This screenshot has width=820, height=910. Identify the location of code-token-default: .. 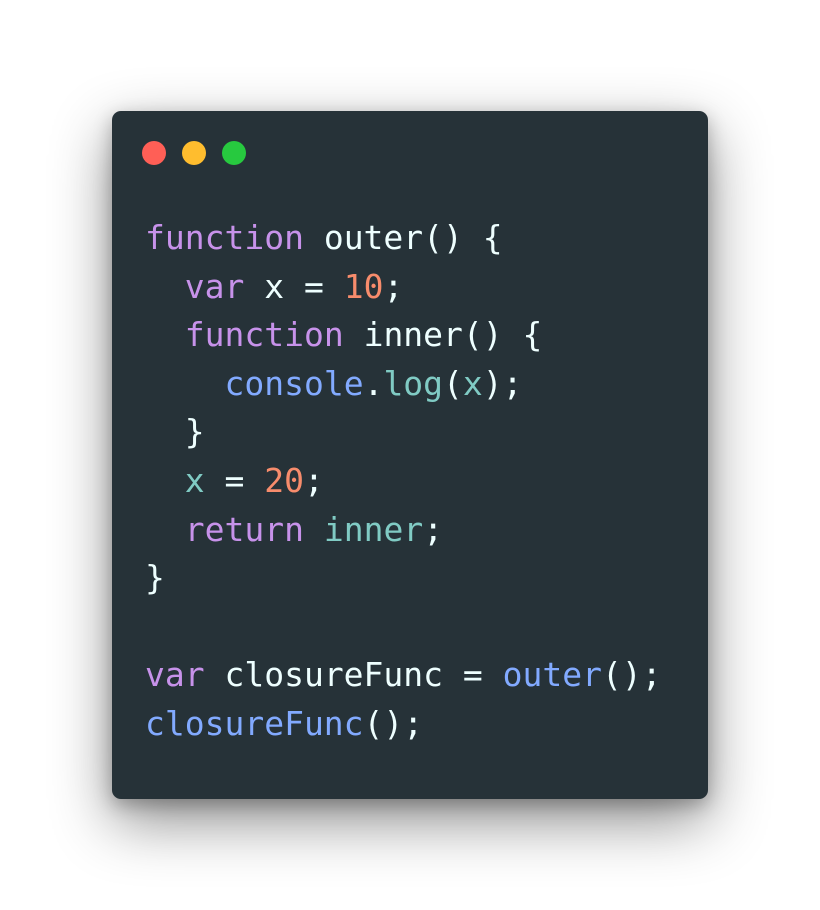
(373, 383).